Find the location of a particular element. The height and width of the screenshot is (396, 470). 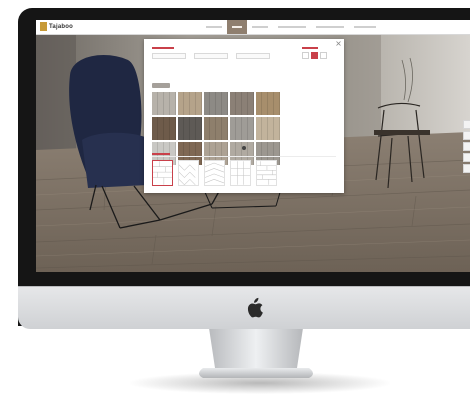

pattern-herringbone-icon is located at coordinates (187, 174).